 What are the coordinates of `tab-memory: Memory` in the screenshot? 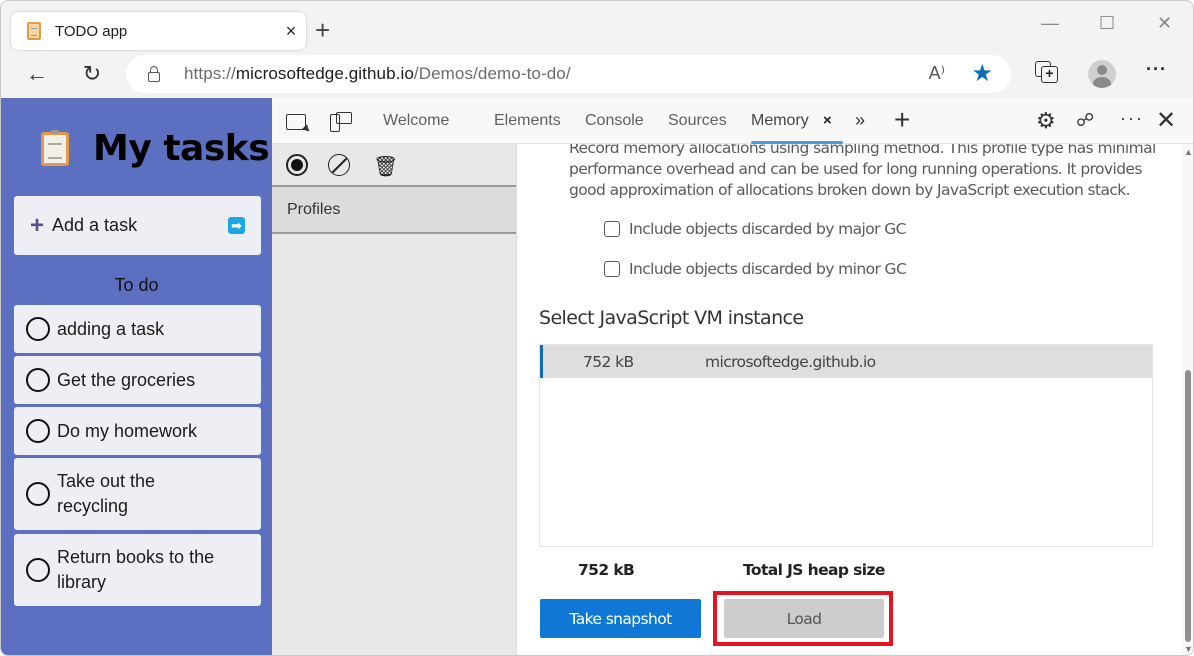 It's located at (797, 121).